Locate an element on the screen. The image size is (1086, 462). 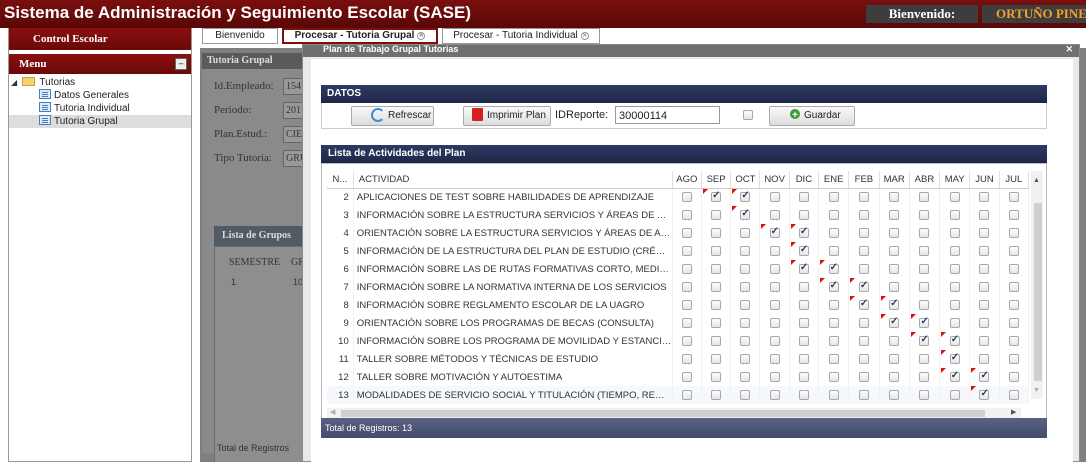
save-button: Guardar is located at coordinates (812, 116).